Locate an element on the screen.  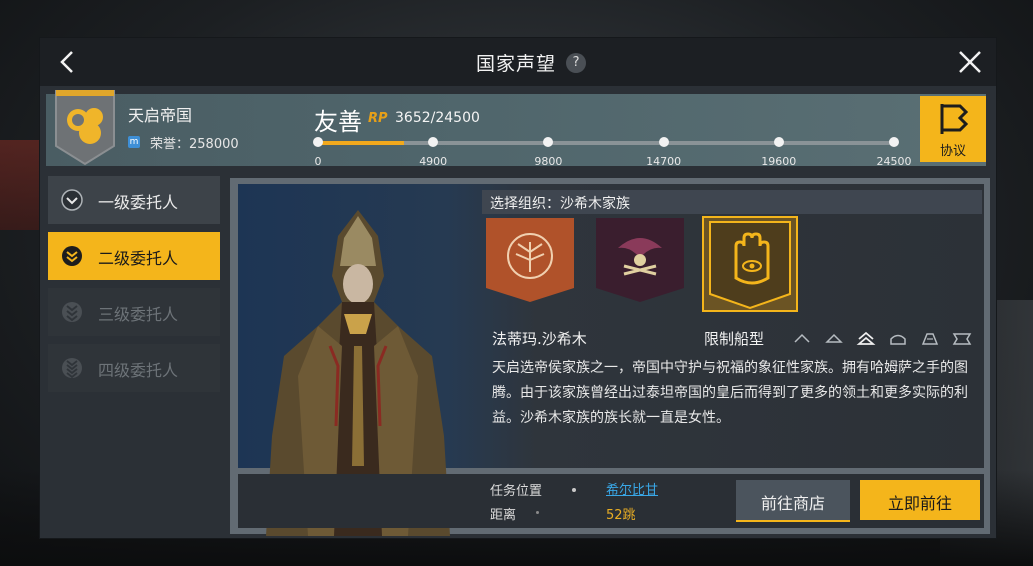
progress-tick-label: 4900 is located at coordinates (433, 161).